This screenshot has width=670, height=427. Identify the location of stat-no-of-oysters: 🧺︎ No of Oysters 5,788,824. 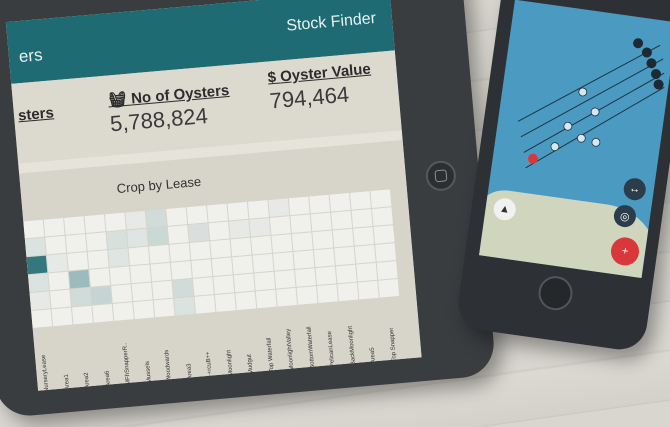
(169, 109).